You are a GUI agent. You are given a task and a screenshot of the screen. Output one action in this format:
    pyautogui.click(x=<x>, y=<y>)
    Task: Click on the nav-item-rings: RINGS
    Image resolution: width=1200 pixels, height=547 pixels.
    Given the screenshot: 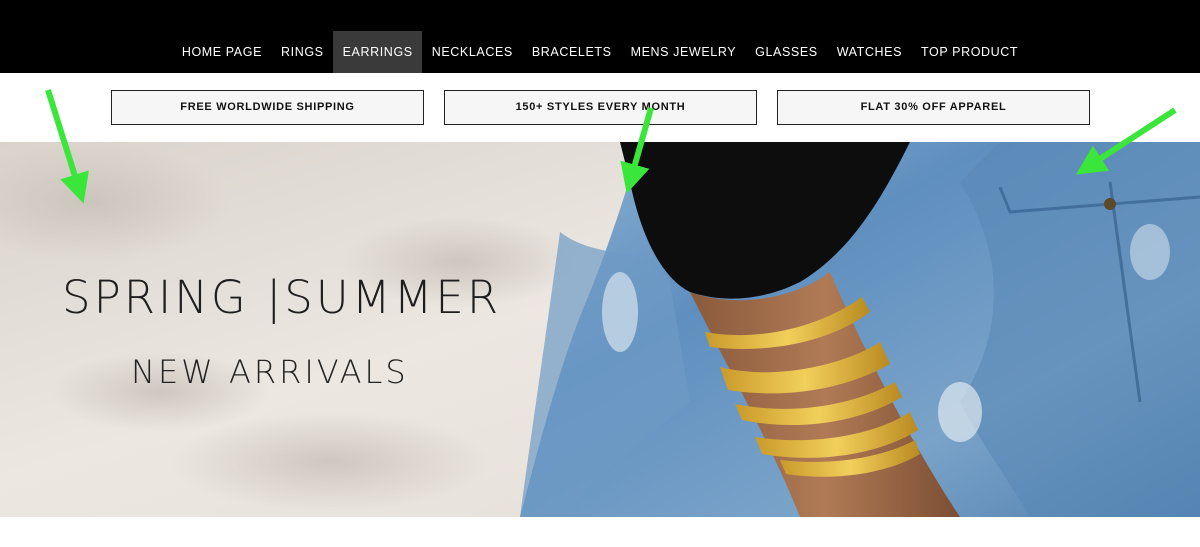 What is the action you would take?
    pyautogui.click(x=303, y=52)
    